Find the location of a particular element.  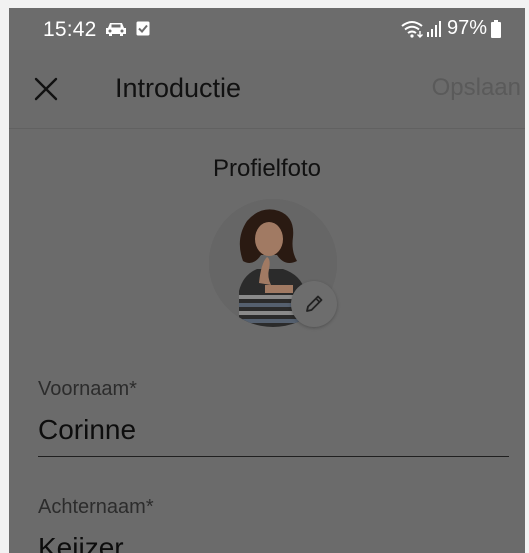

frame-left is located at coordinates (4, 276).